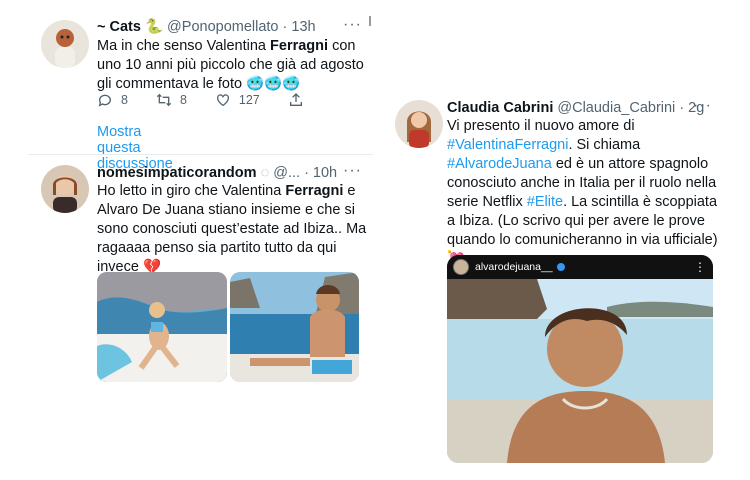  What do you see at coordinates (616, 108) in the screenshot?
I see `user-handle: @Claudia_Cabrini` at bounding box center [616, 108].